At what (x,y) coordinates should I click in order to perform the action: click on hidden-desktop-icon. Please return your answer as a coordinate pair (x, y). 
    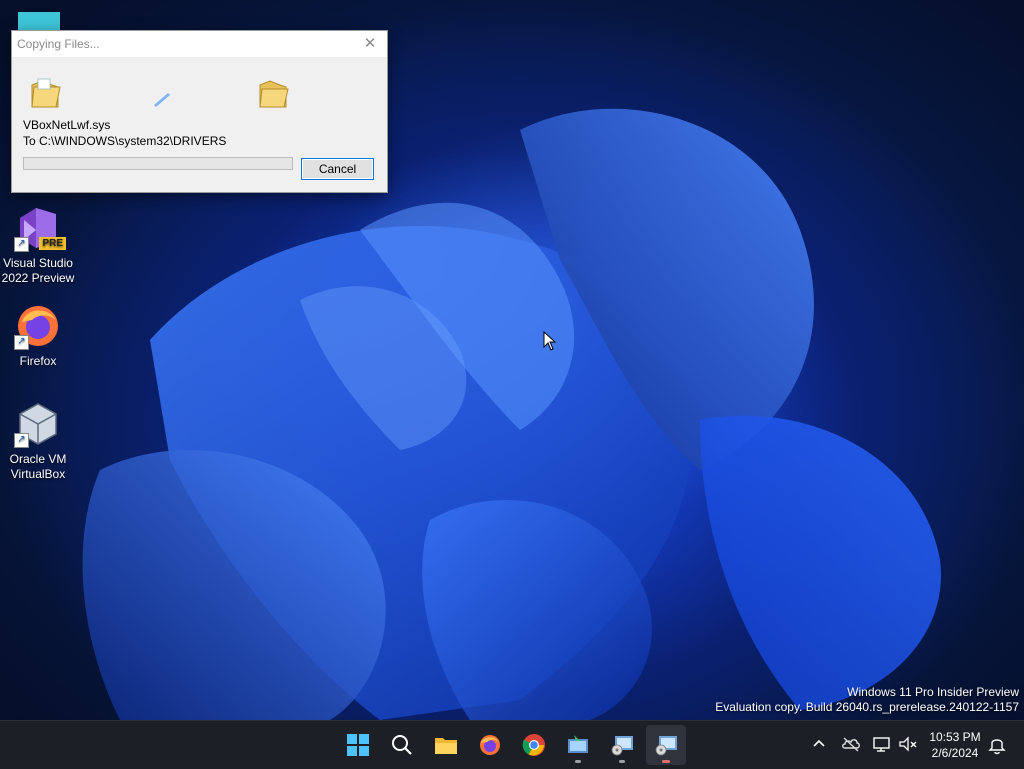
    Looking at the image, I should click on (39, 22).